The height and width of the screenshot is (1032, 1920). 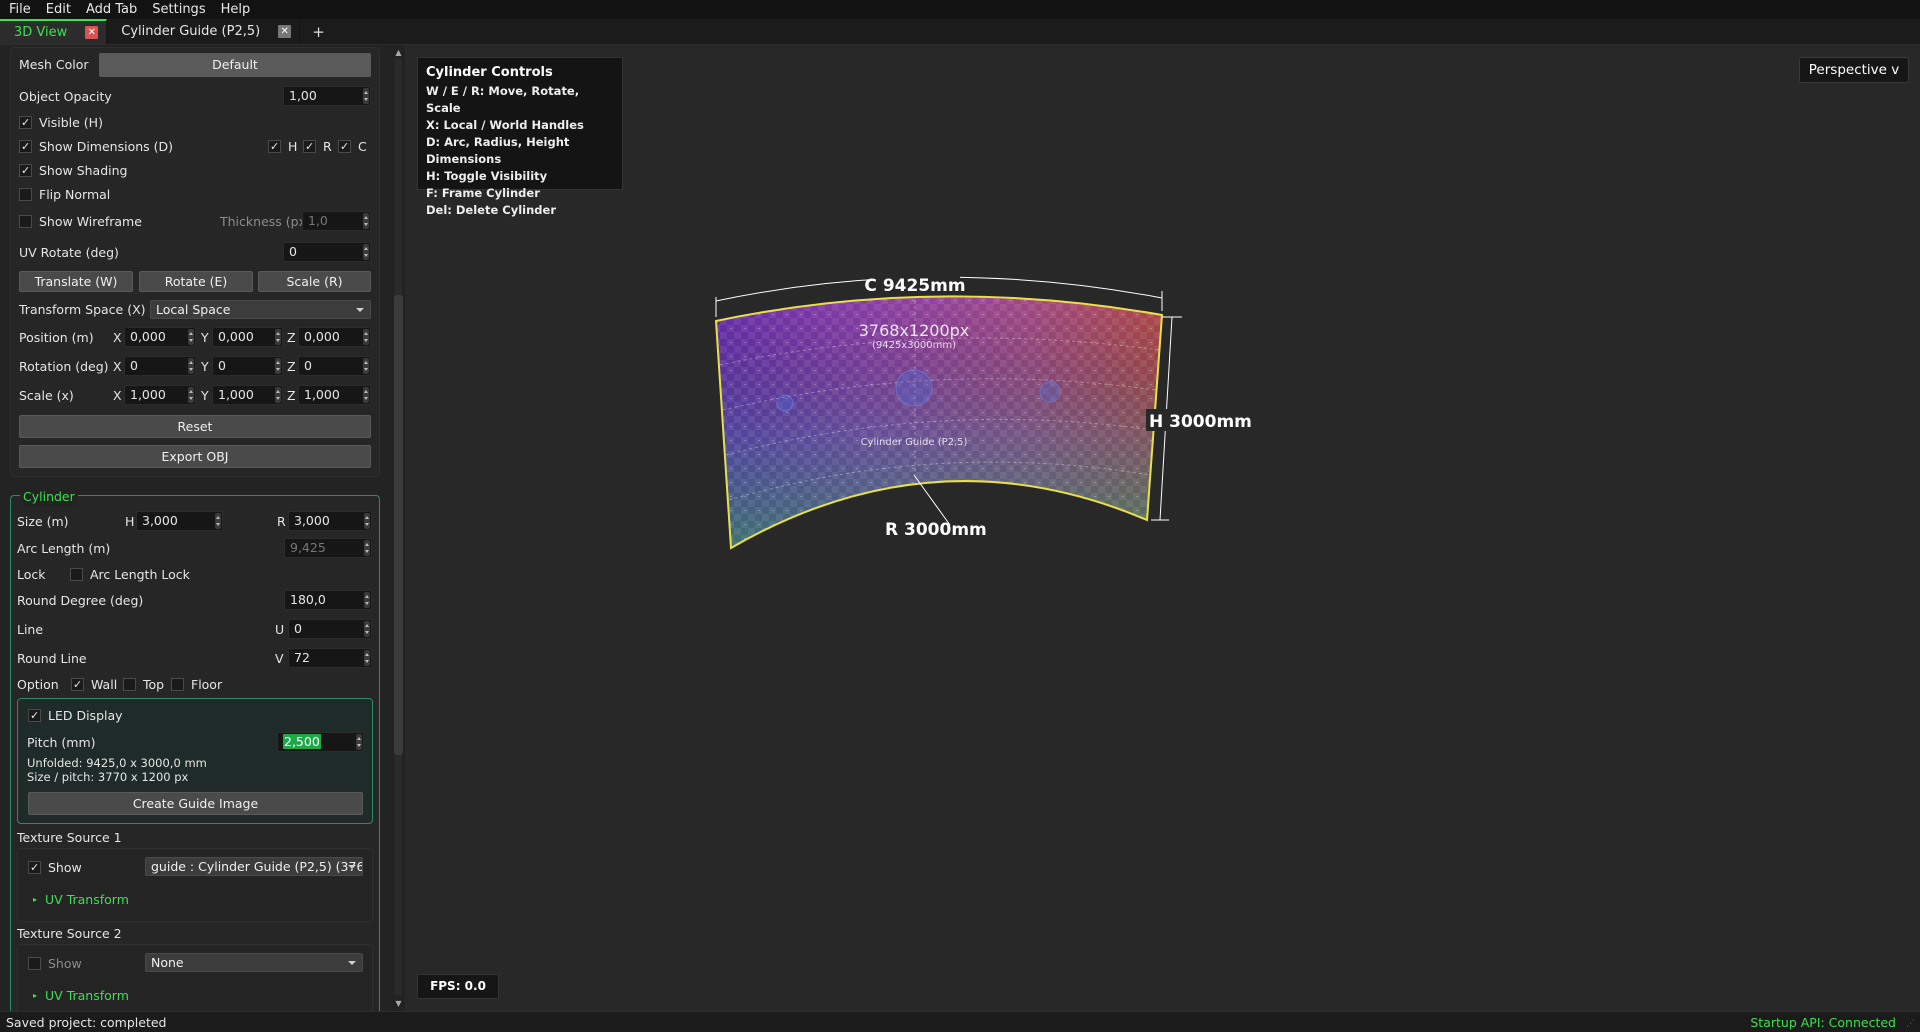 What do you see at coordinates (328, 600) in the screenshot?
I see `round-degree-field: 180,0` at bounding box center [328, 600].